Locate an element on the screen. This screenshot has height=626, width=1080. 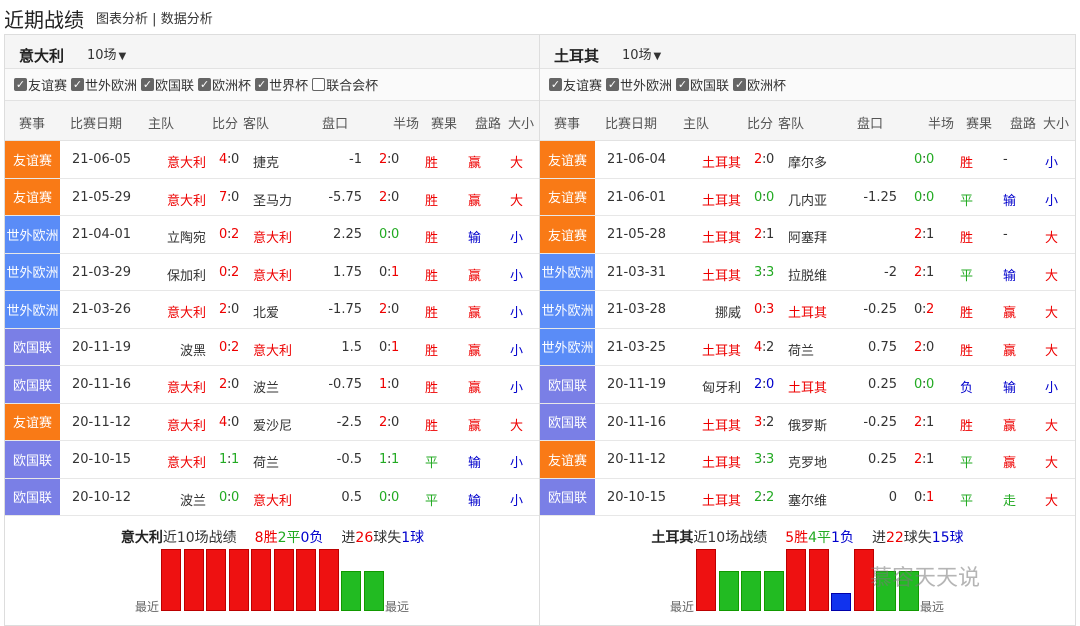
away-team: 阿塞拜 is located at coordinates (807, 236).